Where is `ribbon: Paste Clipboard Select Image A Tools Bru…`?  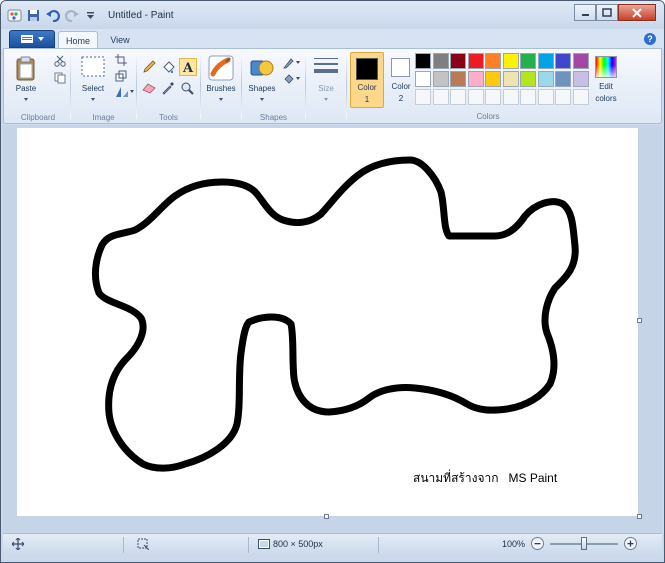 ribbon: Paste Clipboard Select Image A Tools Bru… is located at coordinates (332, 86).